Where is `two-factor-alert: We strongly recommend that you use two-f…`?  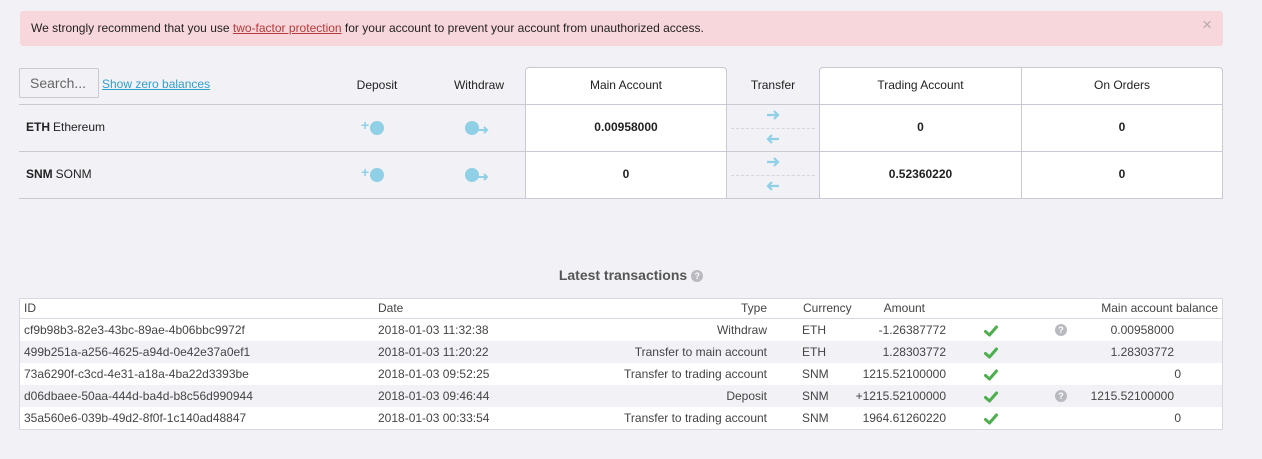
two-factor-alert: We strongly recommend that you use two-f… is located at coordinates (621, 28).